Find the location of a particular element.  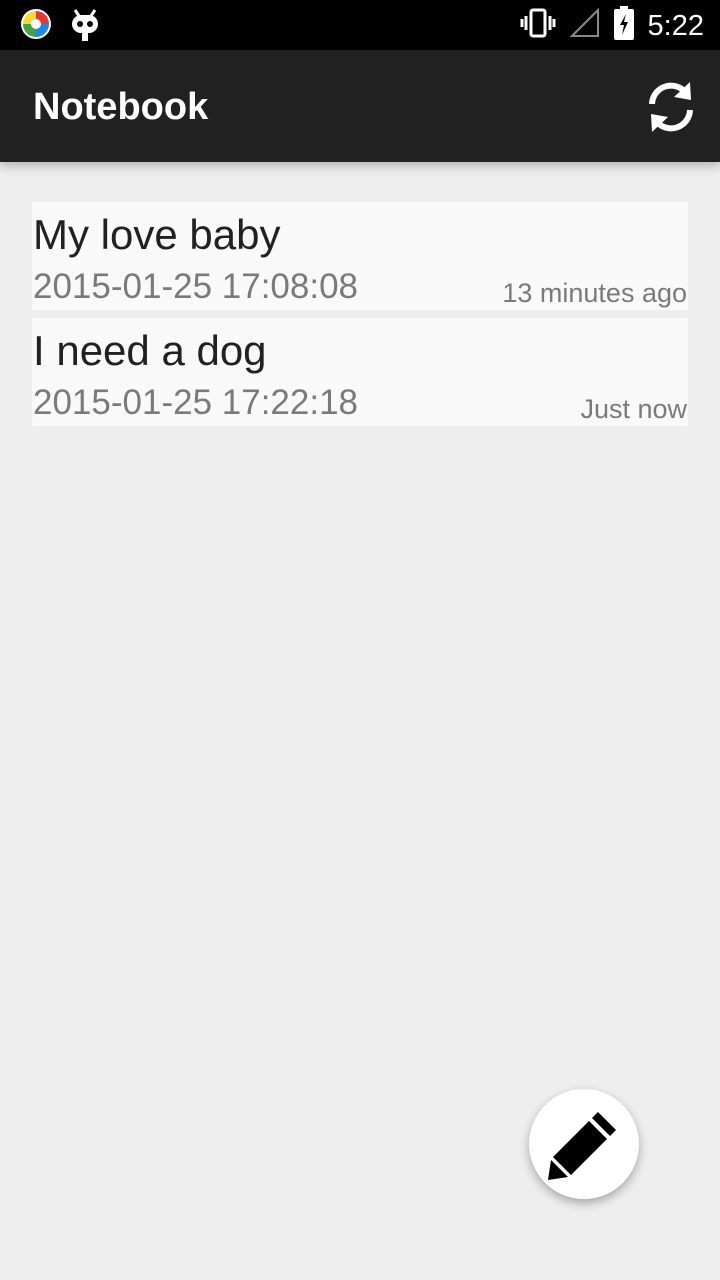

pencil-icon is located at coordinates (582, 1146).